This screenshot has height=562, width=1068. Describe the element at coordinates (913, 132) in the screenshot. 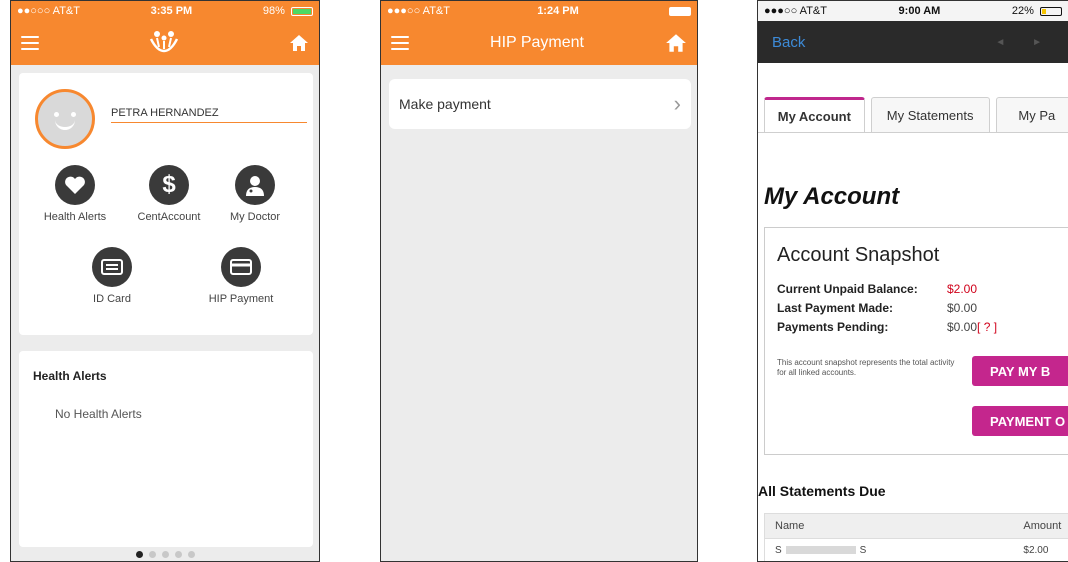

I see `divider` at that location.